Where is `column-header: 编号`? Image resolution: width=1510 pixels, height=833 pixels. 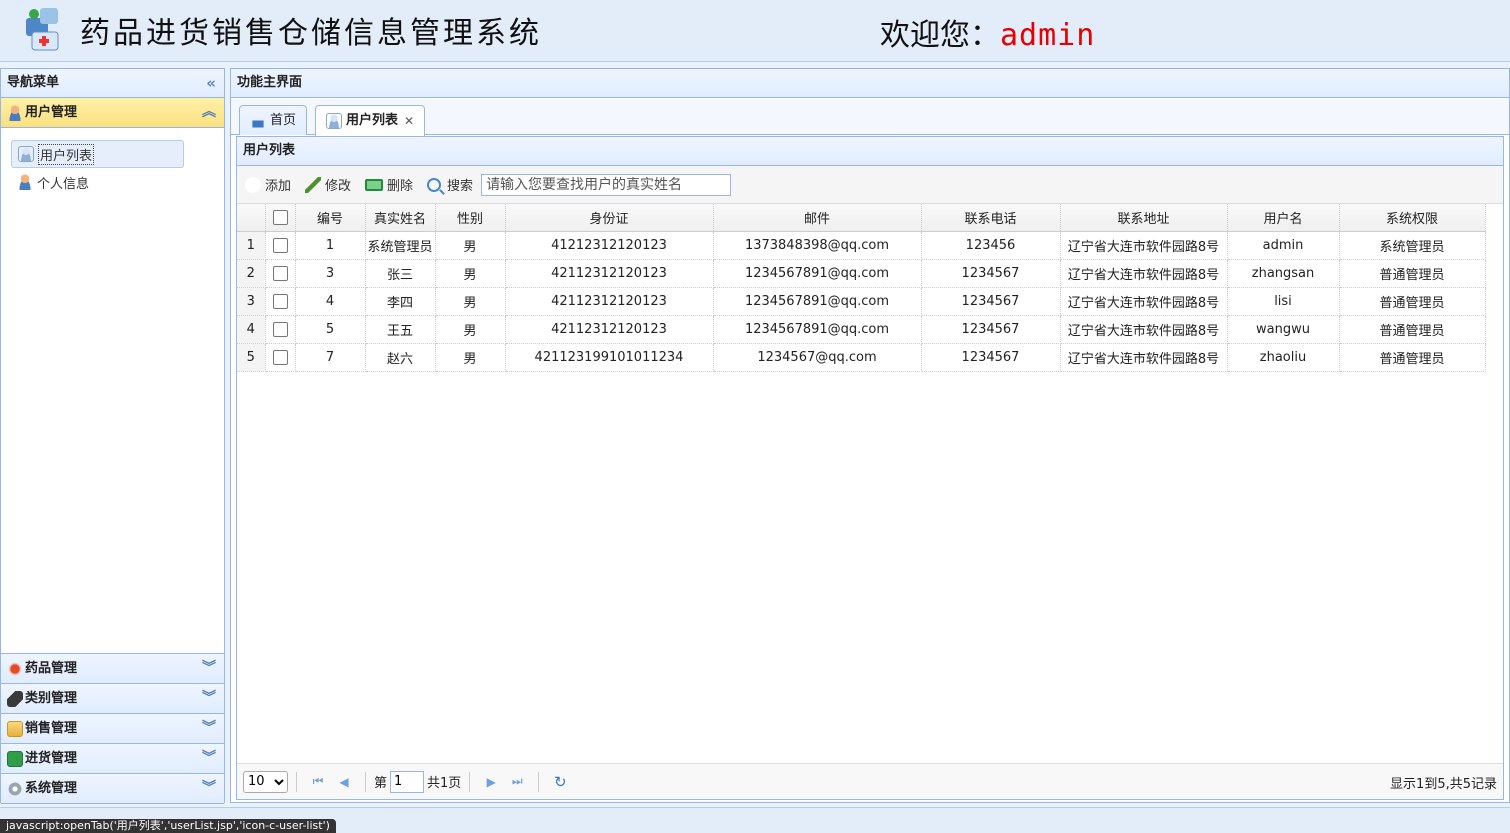
column-header: 编号 is located at coordinates (330, 218).